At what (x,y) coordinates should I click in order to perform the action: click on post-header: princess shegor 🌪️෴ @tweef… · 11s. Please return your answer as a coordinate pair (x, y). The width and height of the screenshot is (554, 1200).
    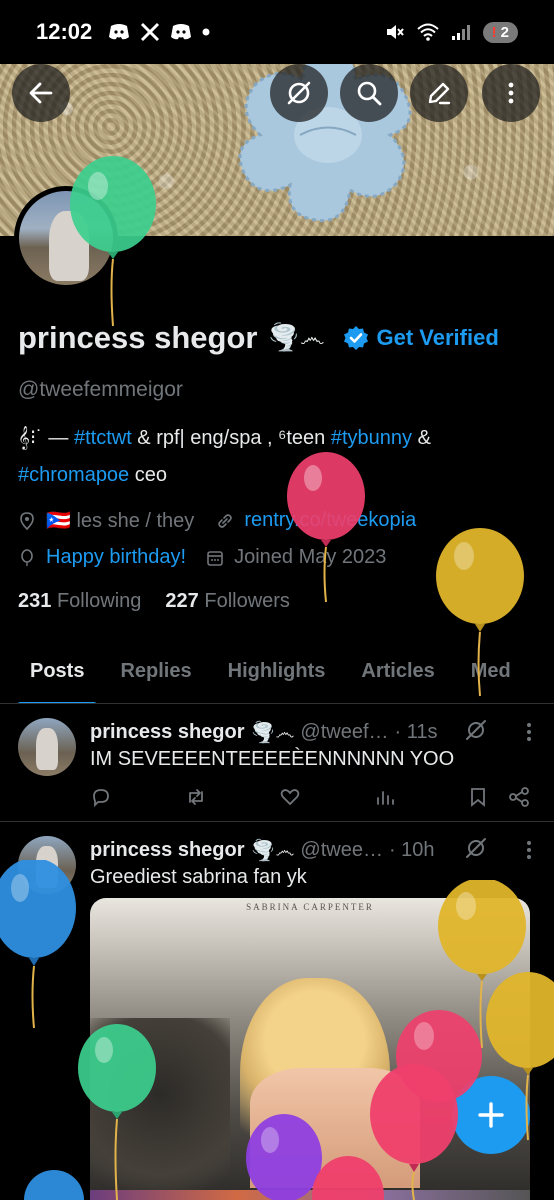
    Looking at the image, I should click on (263, 732).